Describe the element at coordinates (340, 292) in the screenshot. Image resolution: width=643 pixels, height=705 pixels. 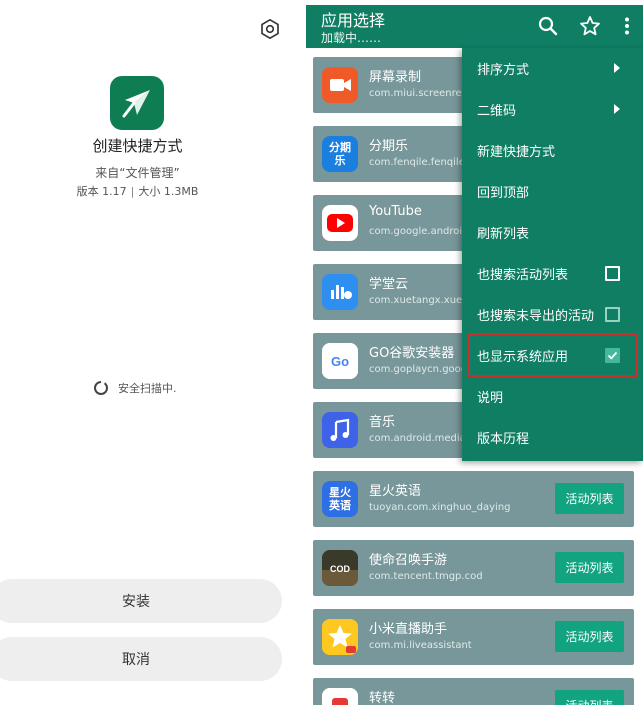
I see `cloud-icon` at that location.